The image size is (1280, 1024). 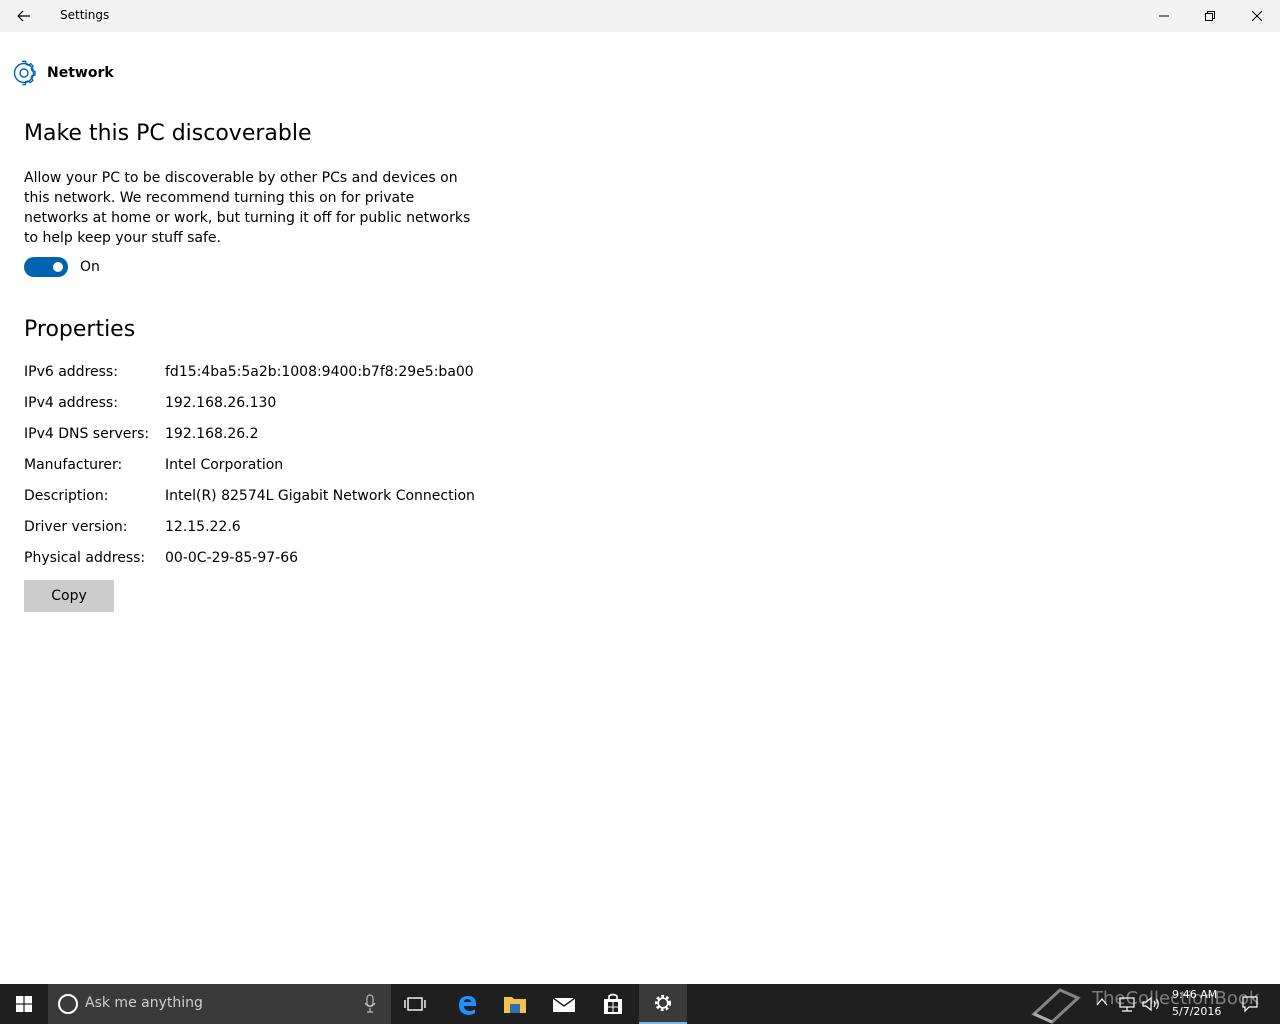 What do you see at coordinates (221, 403) in the screenshot?
I see `property-value: 192.168.26.130` at bounding box center [221, 403].